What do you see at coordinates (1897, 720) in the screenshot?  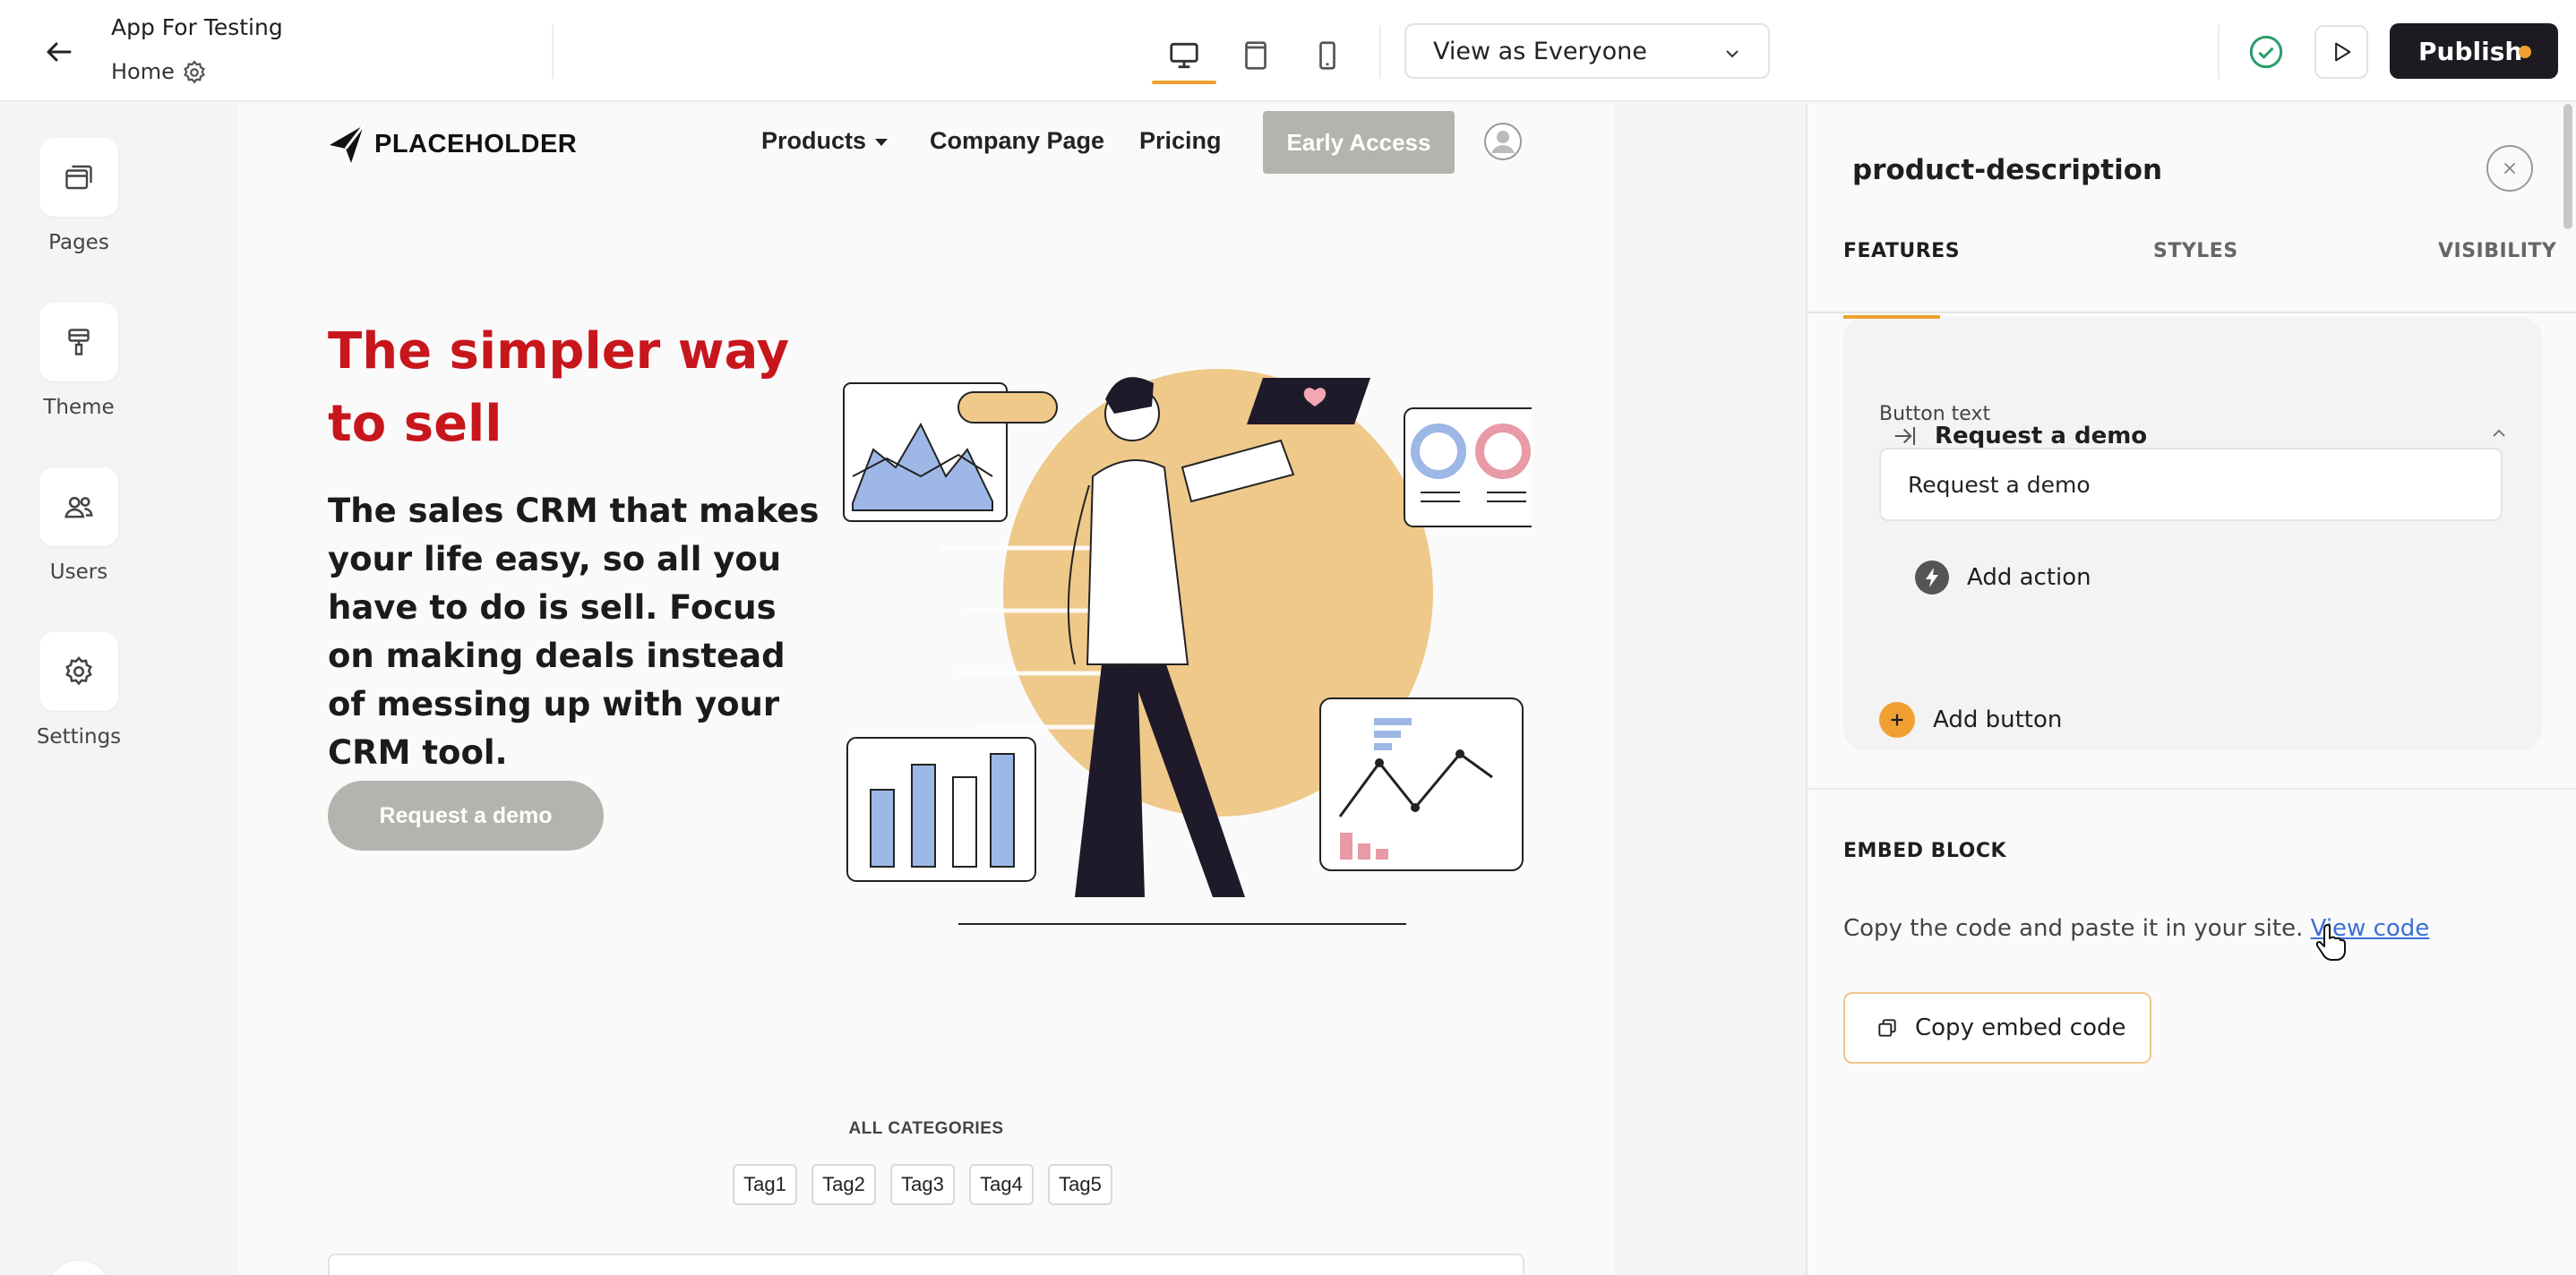 I see `plus-icon` at bounding box center [1897, 720].